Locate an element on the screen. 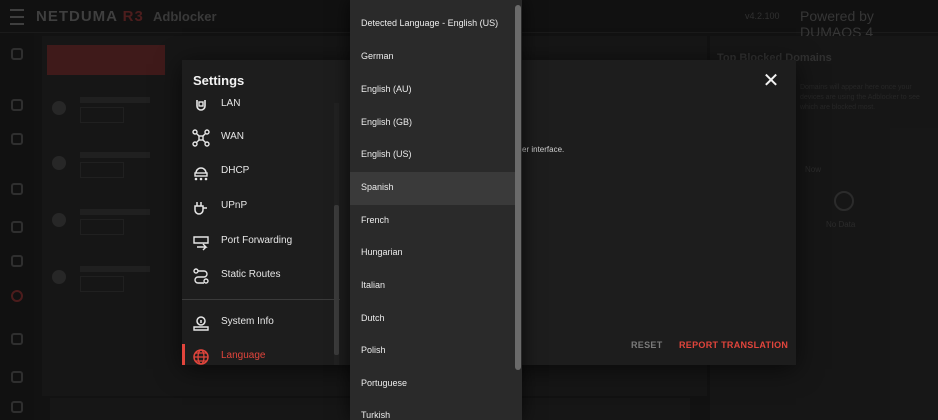 This screenshot has height=420, width=938. nav-item-system-info: System Info is located at coordinates (261, 323).